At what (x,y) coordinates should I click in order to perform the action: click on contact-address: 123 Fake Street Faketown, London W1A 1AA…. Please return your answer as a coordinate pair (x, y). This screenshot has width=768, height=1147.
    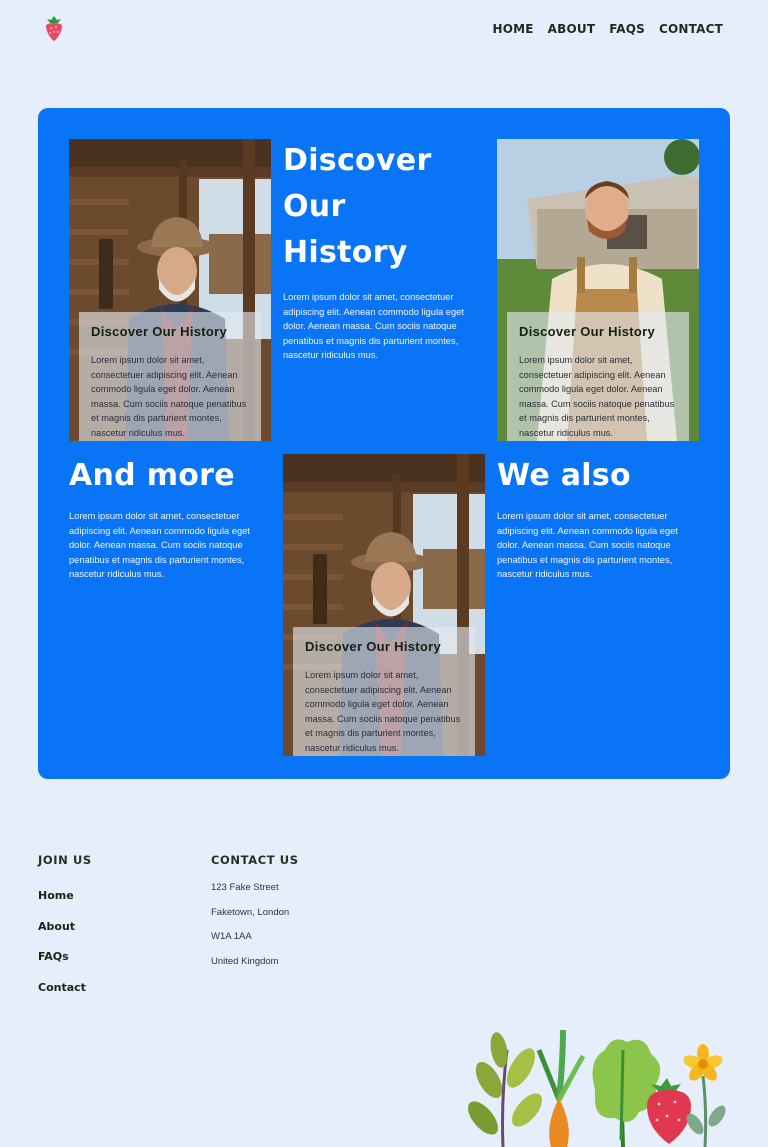
    Looking at the image, I should click on (250, 931).